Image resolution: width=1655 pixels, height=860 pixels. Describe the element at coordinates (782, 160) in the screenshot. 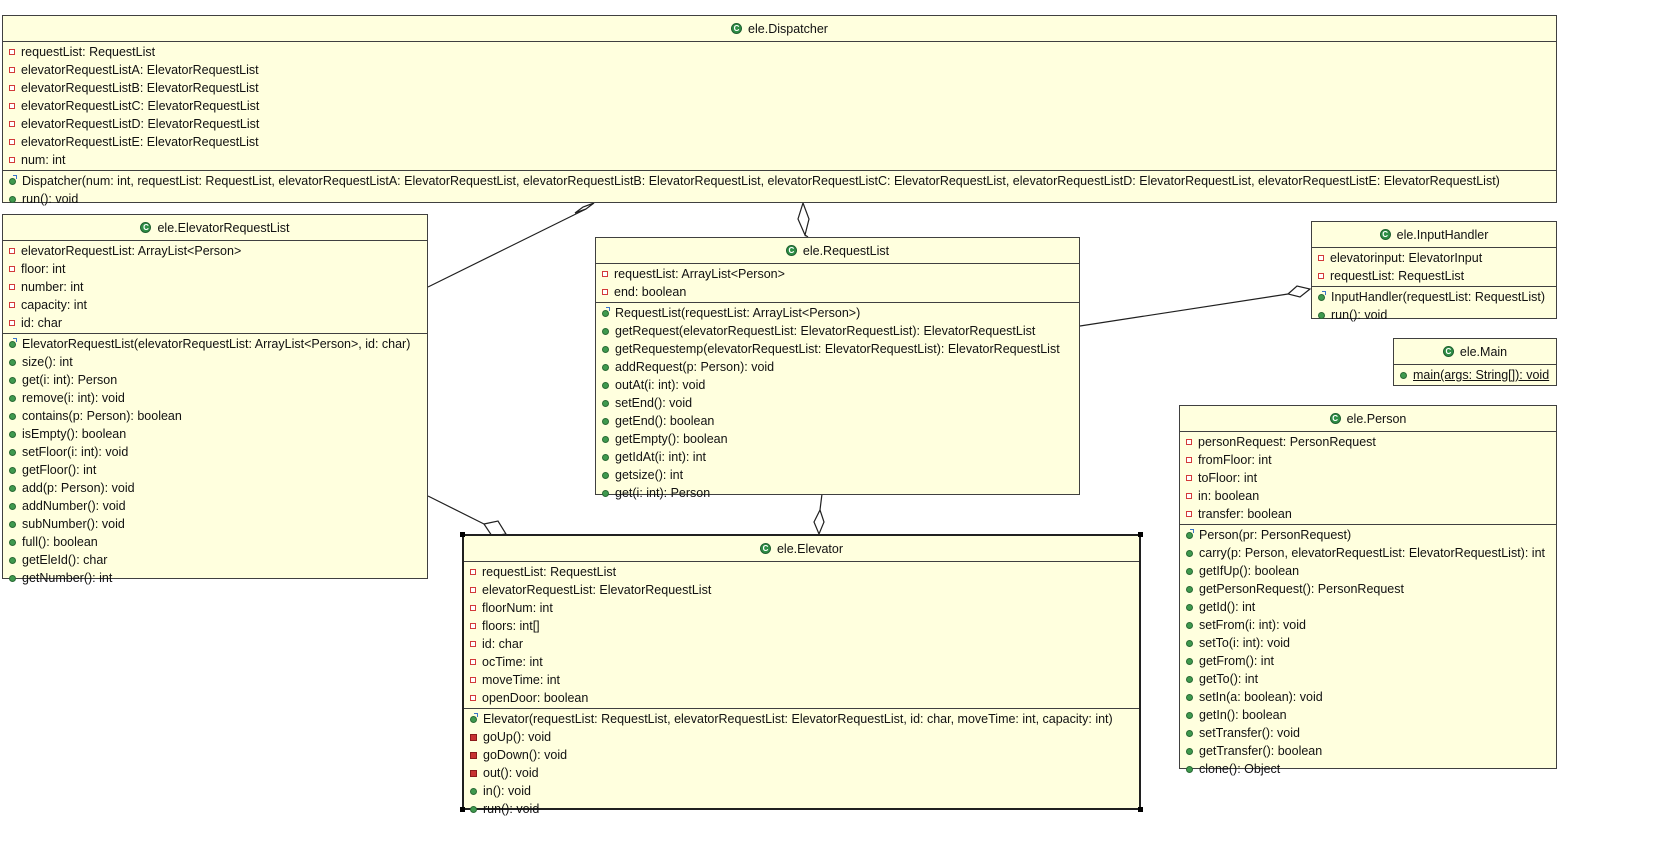

I see `attribute-row: num: int` at that location.